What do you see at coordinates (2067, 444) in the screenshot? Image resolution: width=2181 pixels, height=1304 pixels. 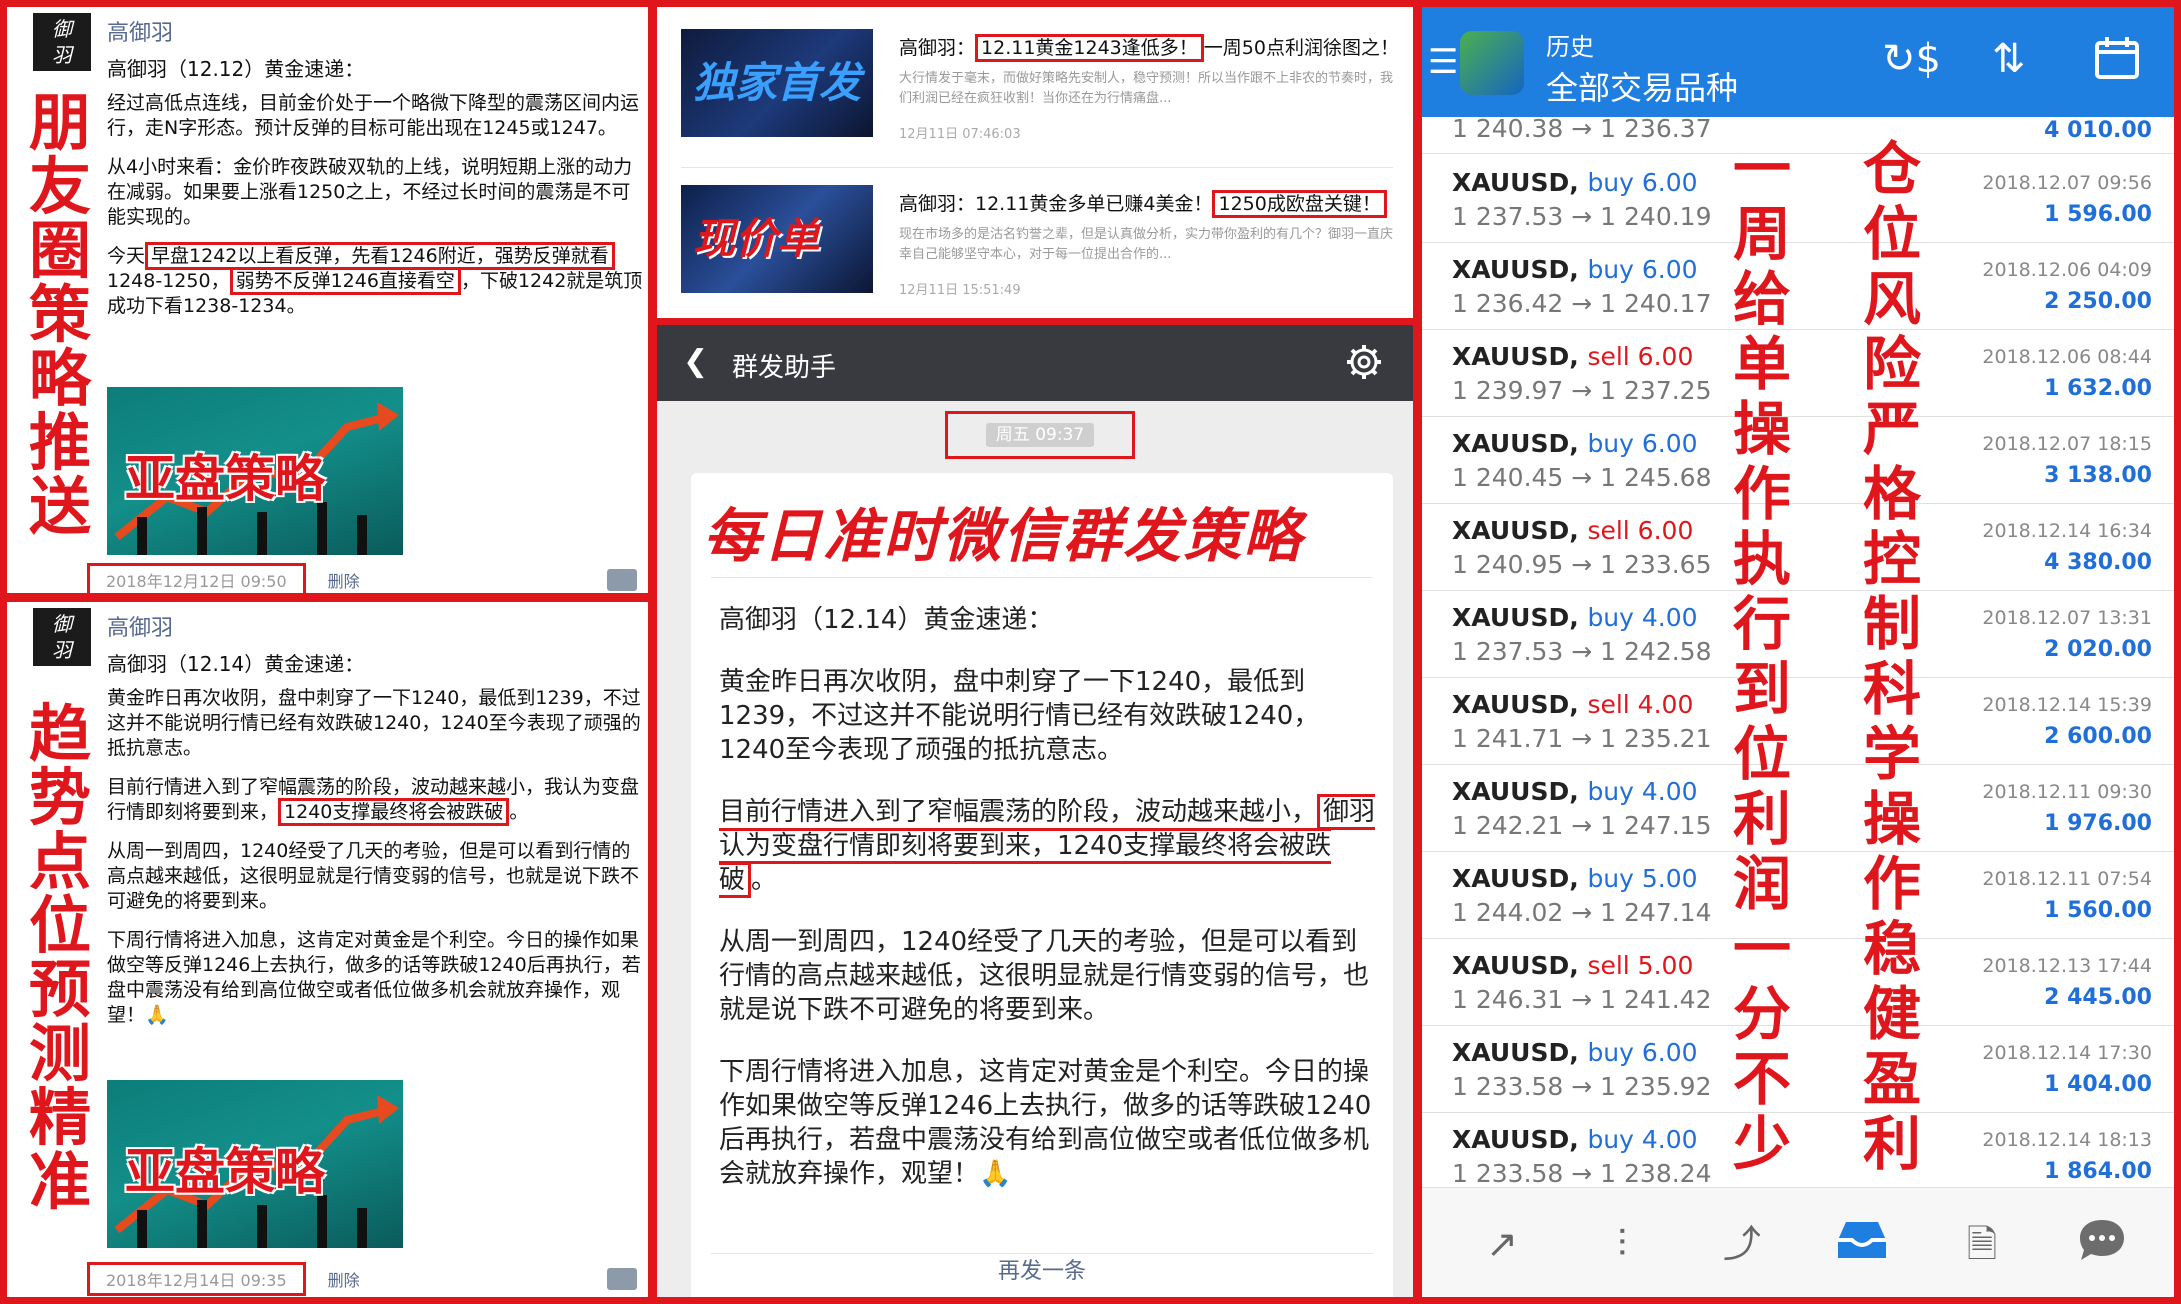 I see `trade-date: 2018.12.07 18:15` at bounding box center [2067, 444].